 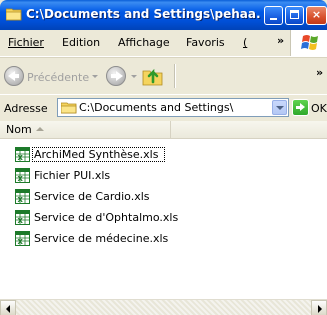 I want to click on forward-button, so click(x=116, y=76).